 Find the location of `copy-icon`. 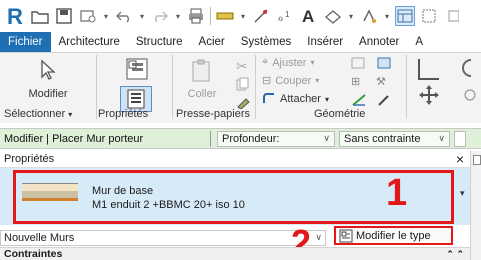

copy-icon is located at coordinates (243, 84).